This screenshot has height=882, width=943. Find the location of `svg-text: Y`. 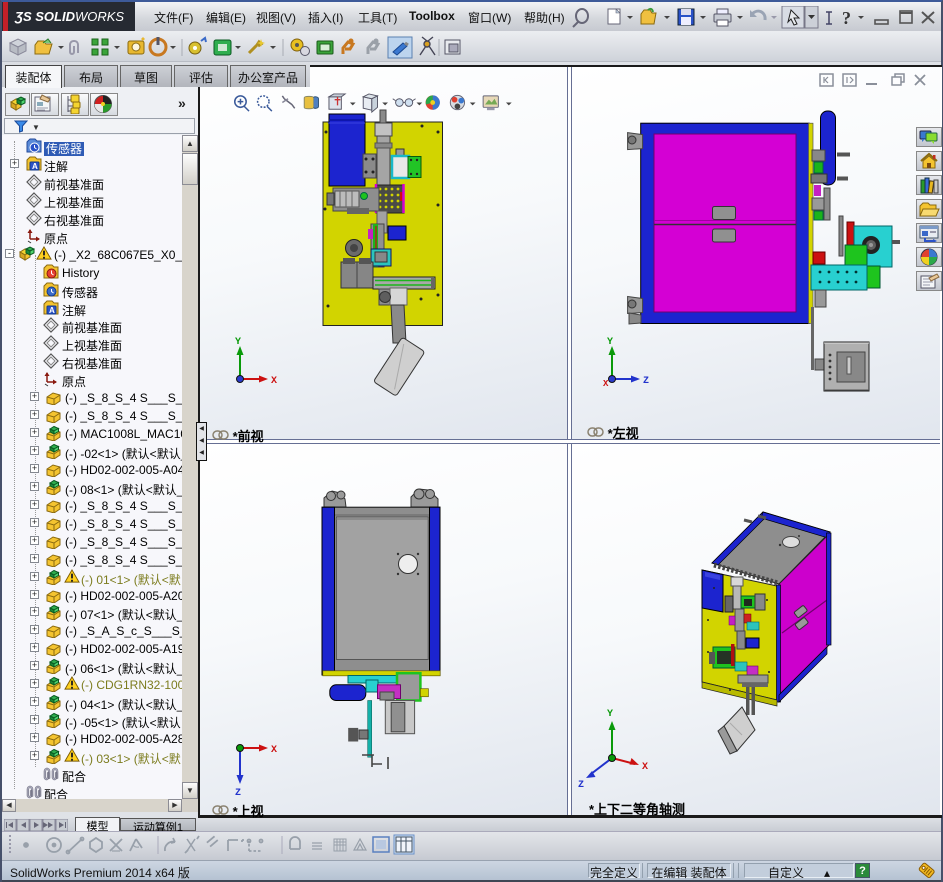

svg-text: Y is located at coordinates (610, 714).